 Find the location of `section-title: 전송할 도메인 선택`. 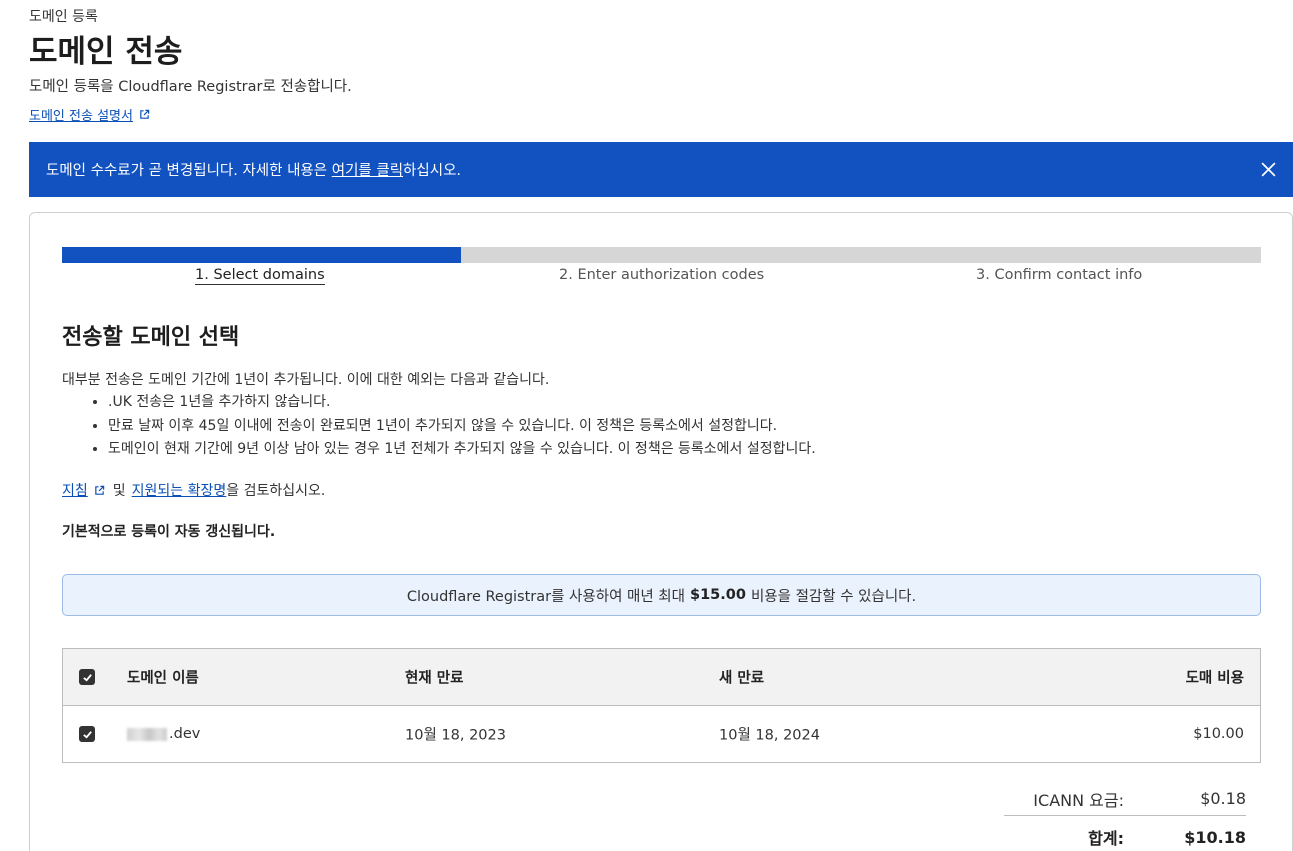

section-title: 전송할 도메인 선택 is located at coordinates (151, 337).